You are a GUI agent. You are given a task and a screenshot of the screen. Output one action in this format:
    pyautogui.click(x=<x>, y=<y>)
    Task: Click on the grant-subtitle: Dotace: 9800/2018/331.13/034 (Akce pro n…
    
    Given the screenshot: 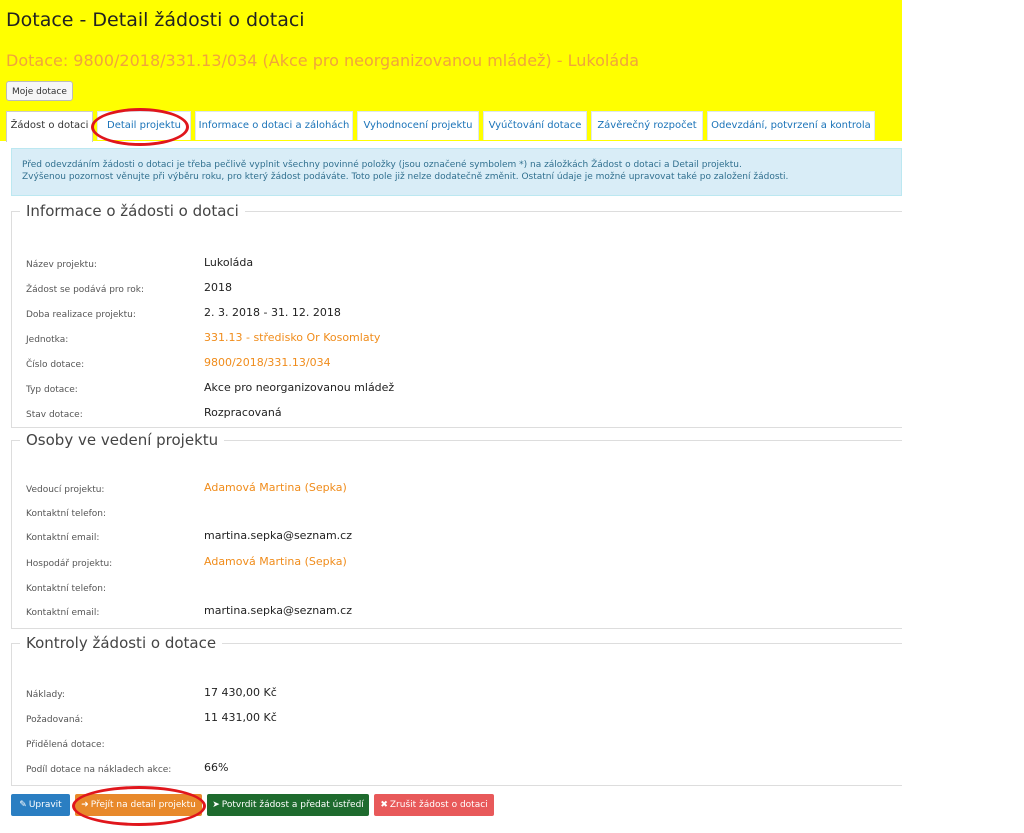 What is the action you would take?
    pyautogui.click(x=323, y=60)
    